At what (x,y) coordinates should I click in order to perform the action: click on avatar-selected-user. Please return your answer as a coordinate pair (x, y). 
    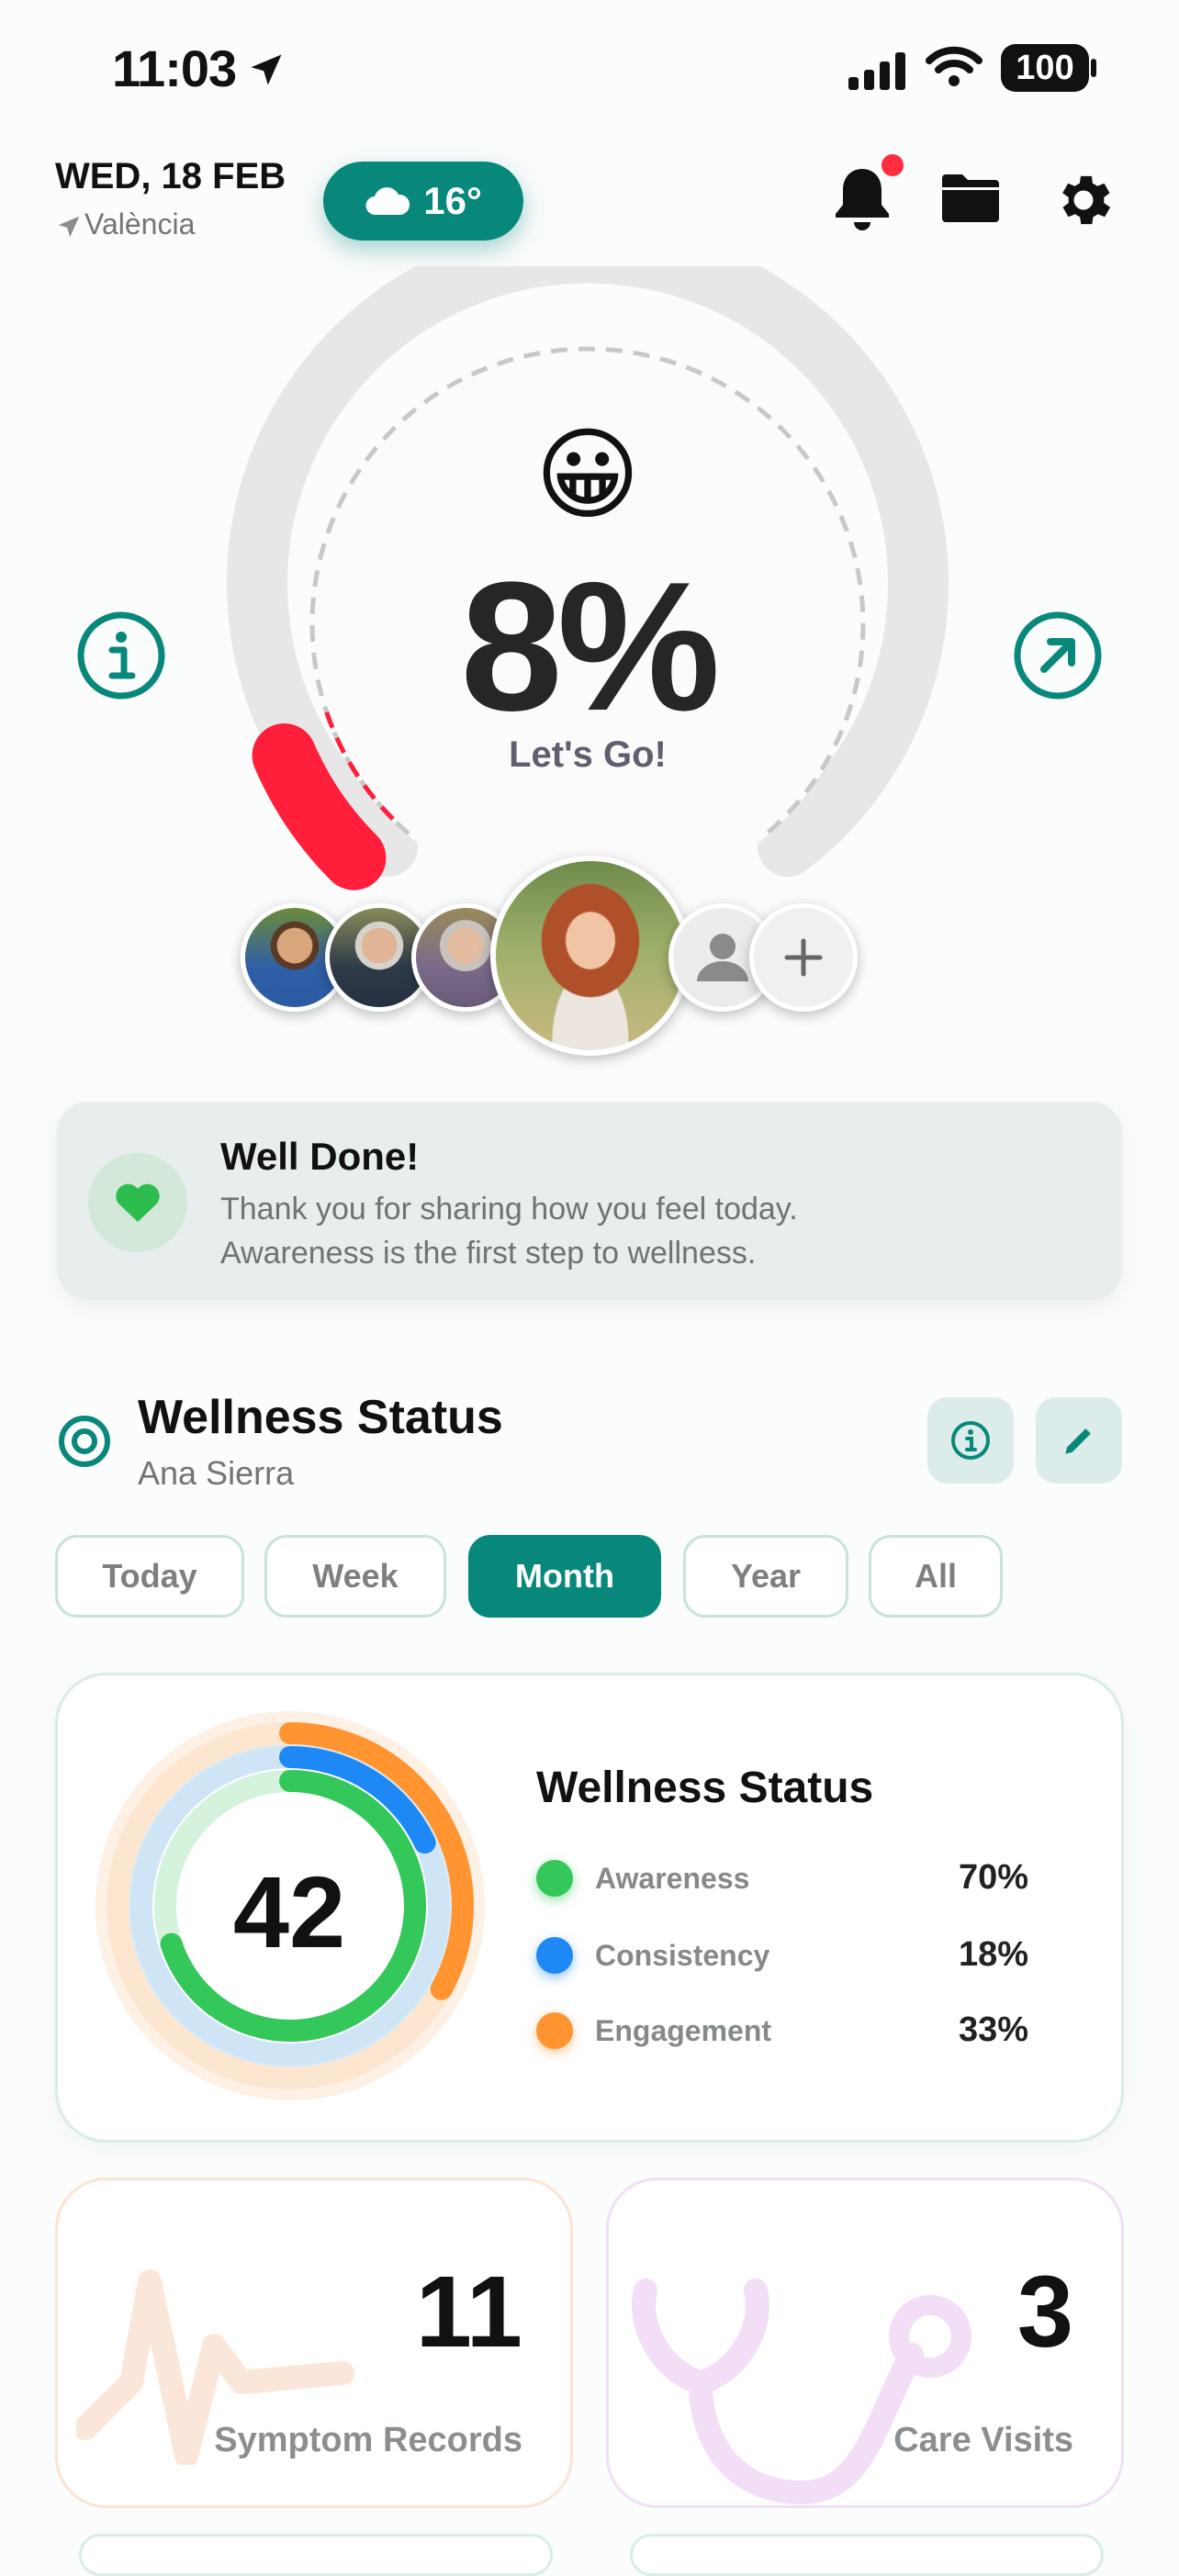
    Looking at the image, I should click on (590, 956).